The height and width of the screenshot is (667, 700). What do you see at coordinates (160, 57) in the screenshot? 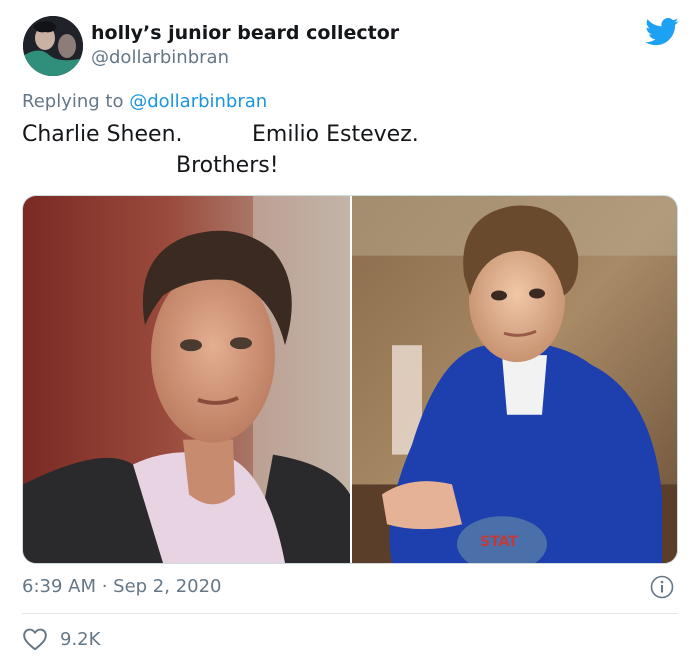
I see `author-handle: @dollarbinbran` at bounding box center [160, 57].